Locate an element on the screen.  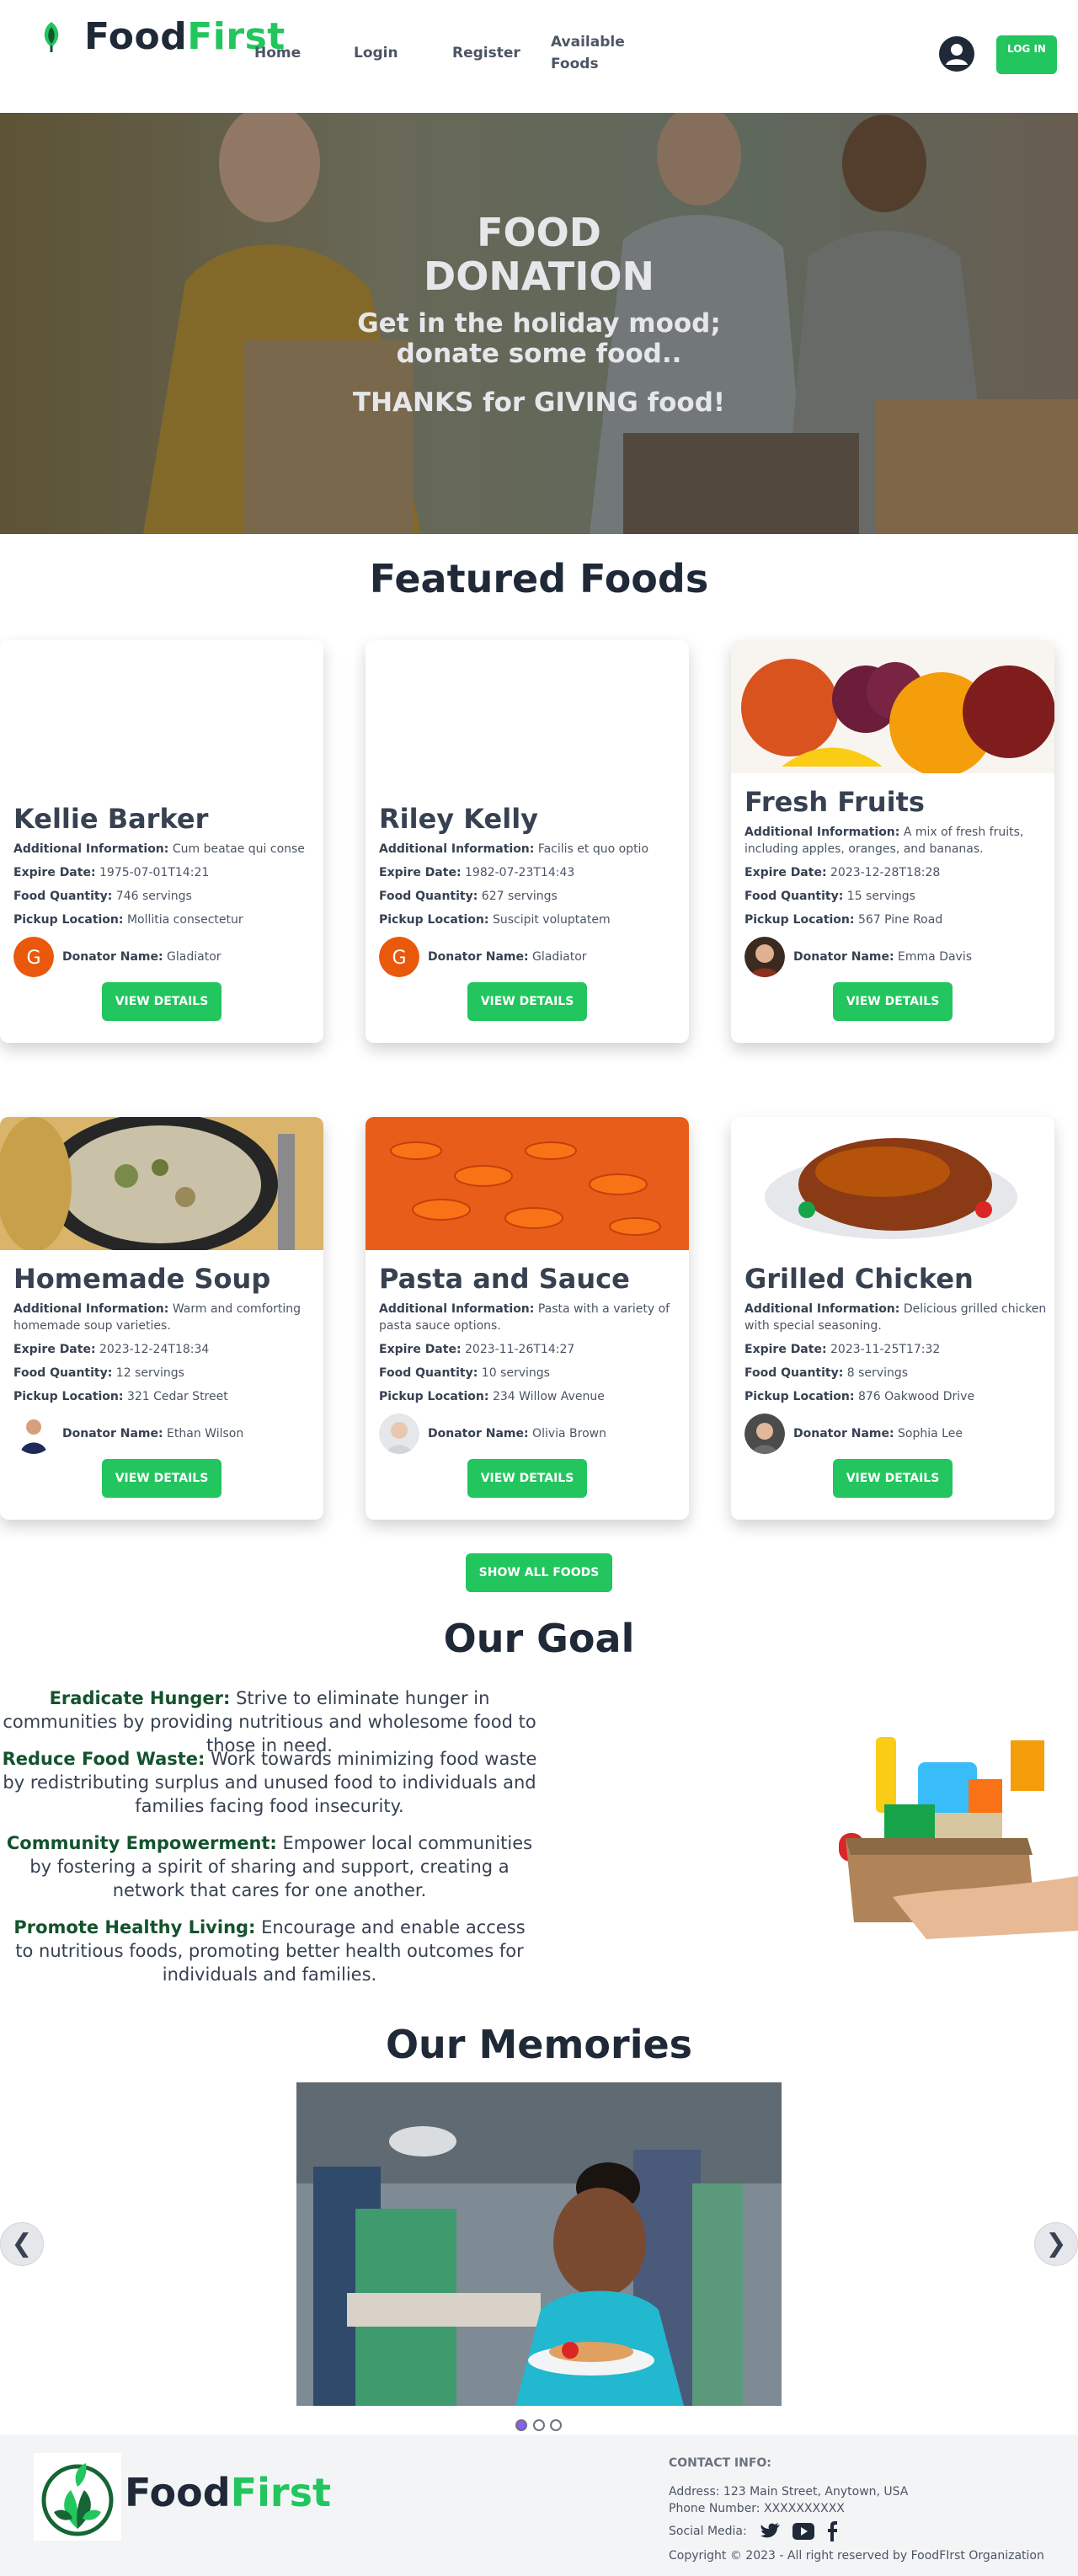
social-media-row: Social Media: is located at coordinates (759, 2531).